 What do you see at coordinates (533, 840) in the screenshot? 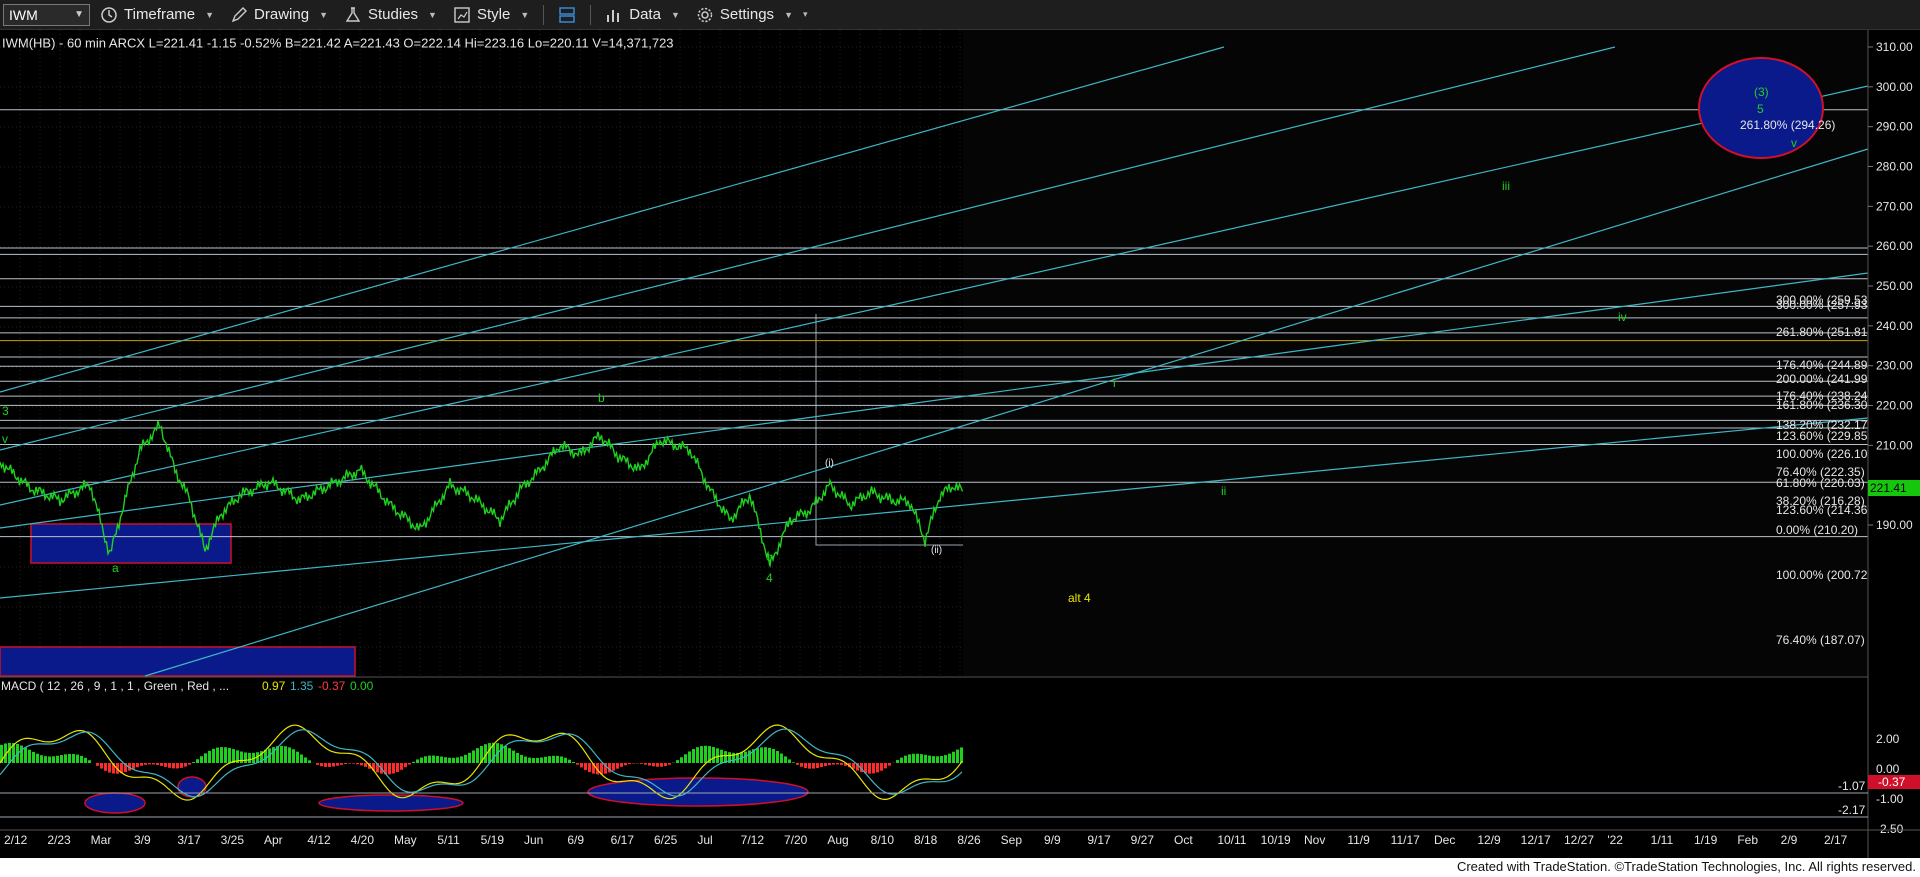
I see `time-tick-label: Jun` at bounding box center [533, 840].